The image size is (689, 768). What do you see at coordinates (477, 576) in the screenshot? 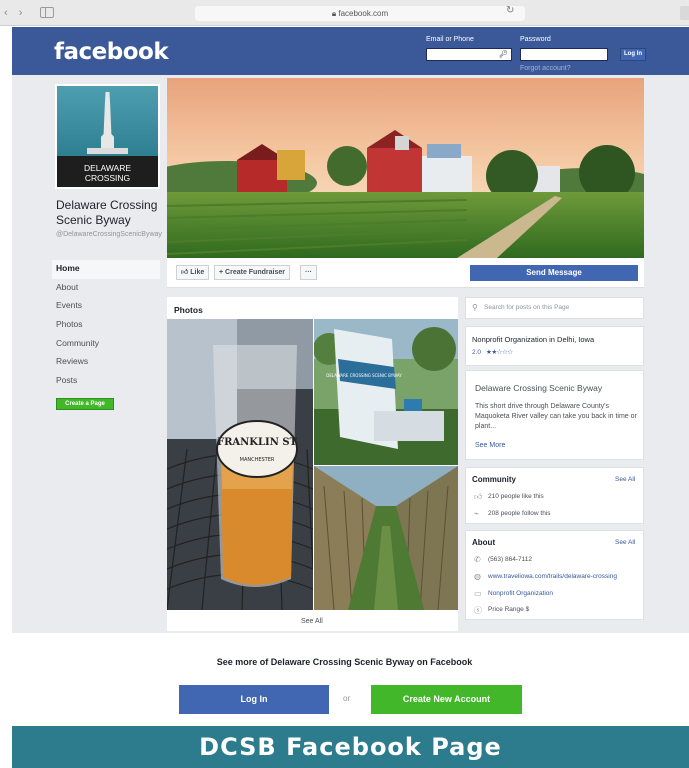
I see `globe-icon: ◍` at bounding box center [477, 576].